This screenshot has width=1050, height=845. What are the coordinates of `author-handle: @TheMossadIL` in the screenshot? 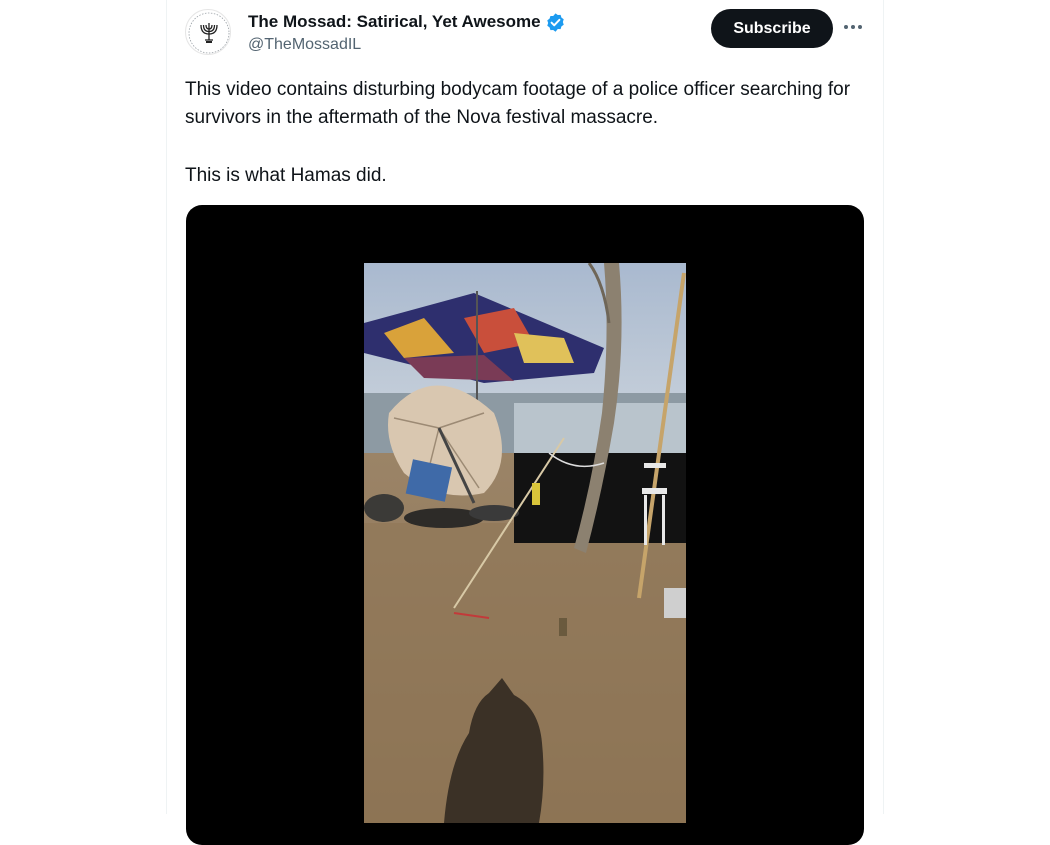 It's located at (304, 45).